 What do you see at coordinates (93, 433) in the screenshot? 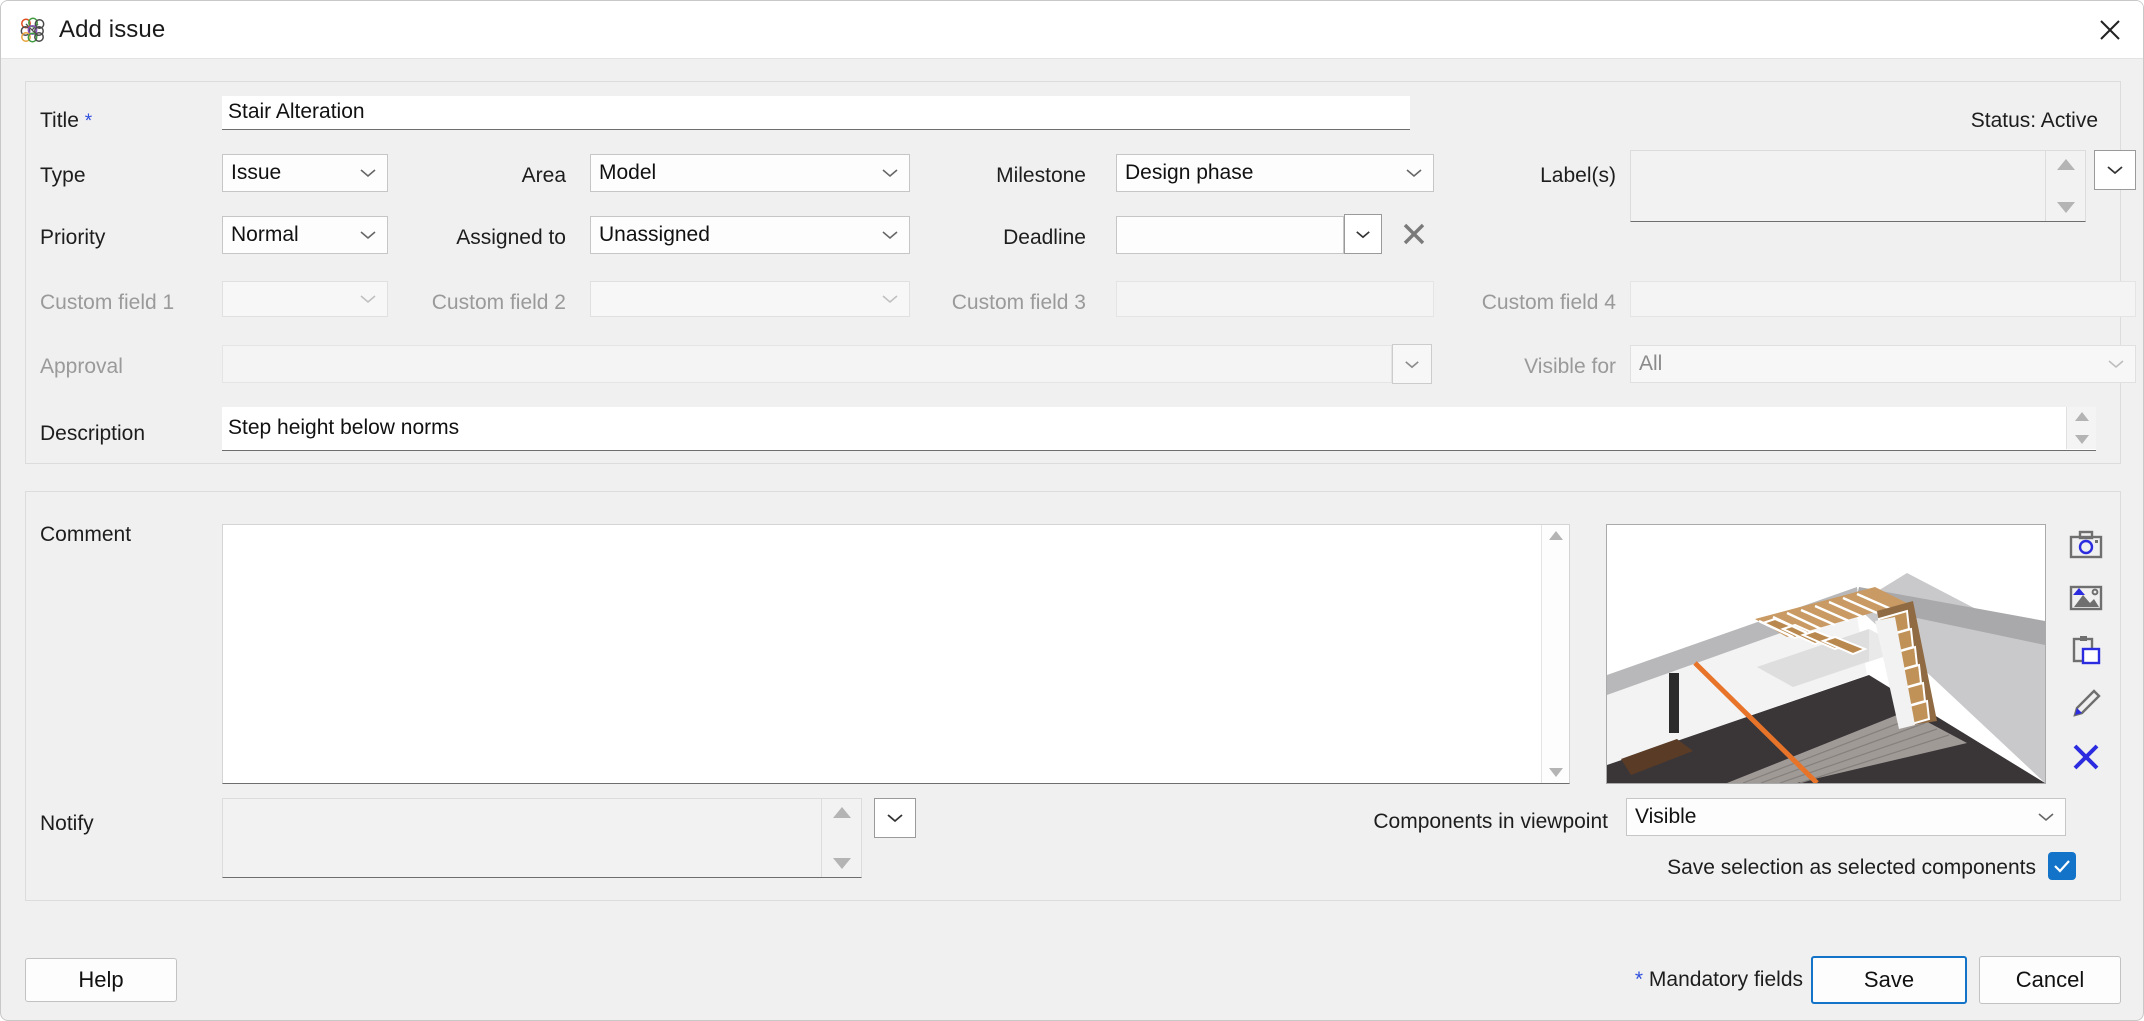
I see `description-label: Description` at bounding box center [93, 433].